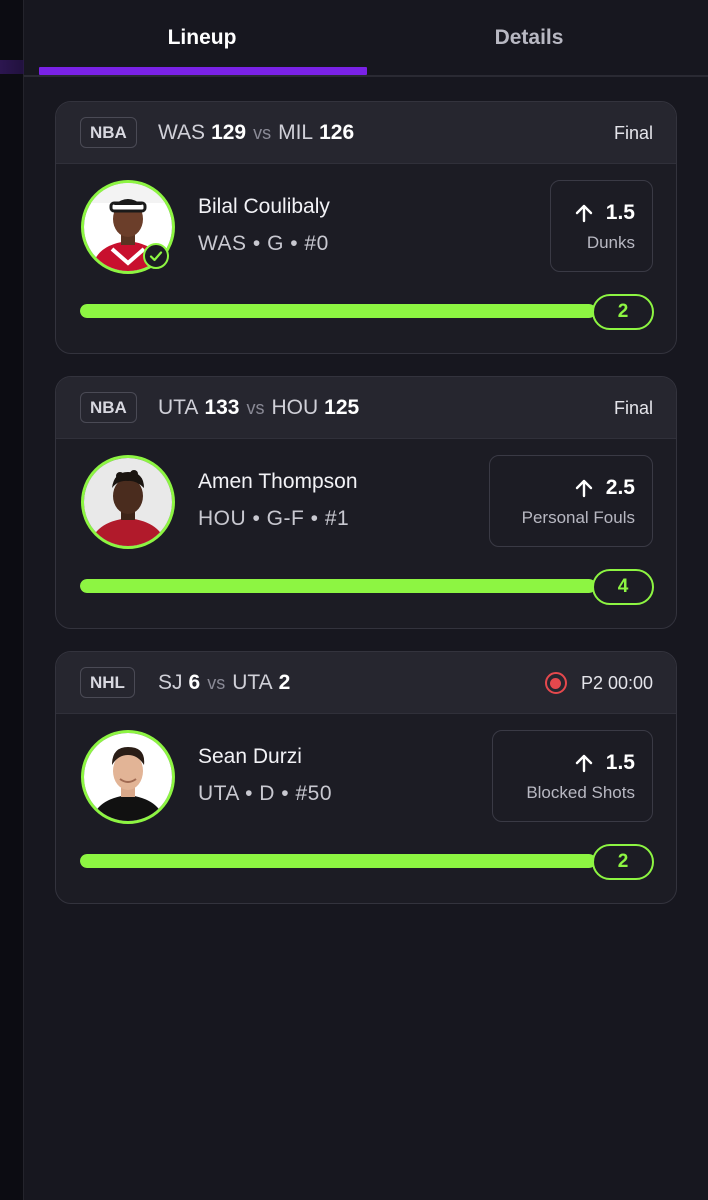  I want to click on projection-box: 2.5 Personal Fouls, so click(571, 501).